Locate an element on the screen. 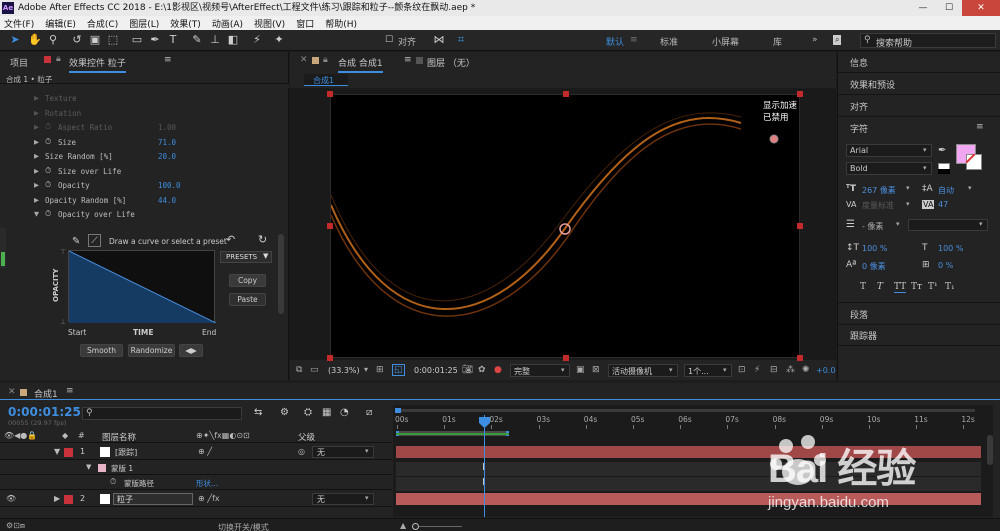 This screenshot has height=531, width=1000. panel-menu-icon: ≡ is located at coordinates (168, 60).